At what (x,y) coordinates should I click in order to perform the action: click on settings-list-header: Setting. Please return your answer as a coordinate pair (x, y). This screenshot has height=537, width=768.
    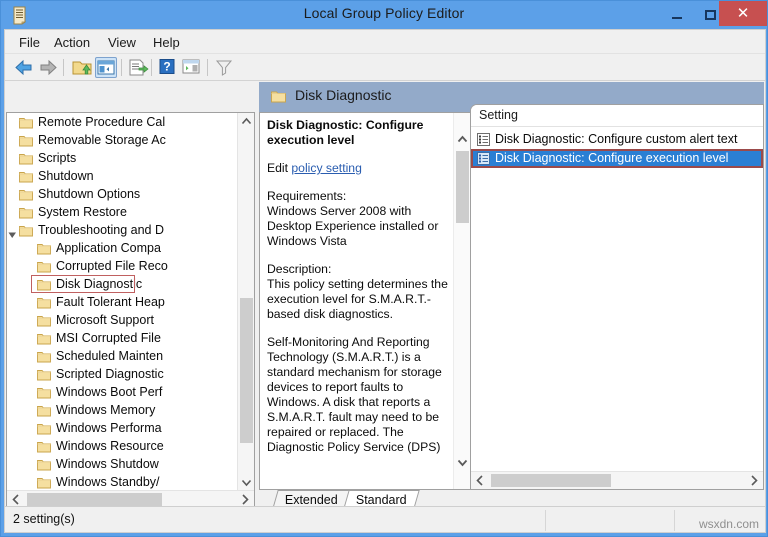
    Looking at the image, I should click on (617, 116).